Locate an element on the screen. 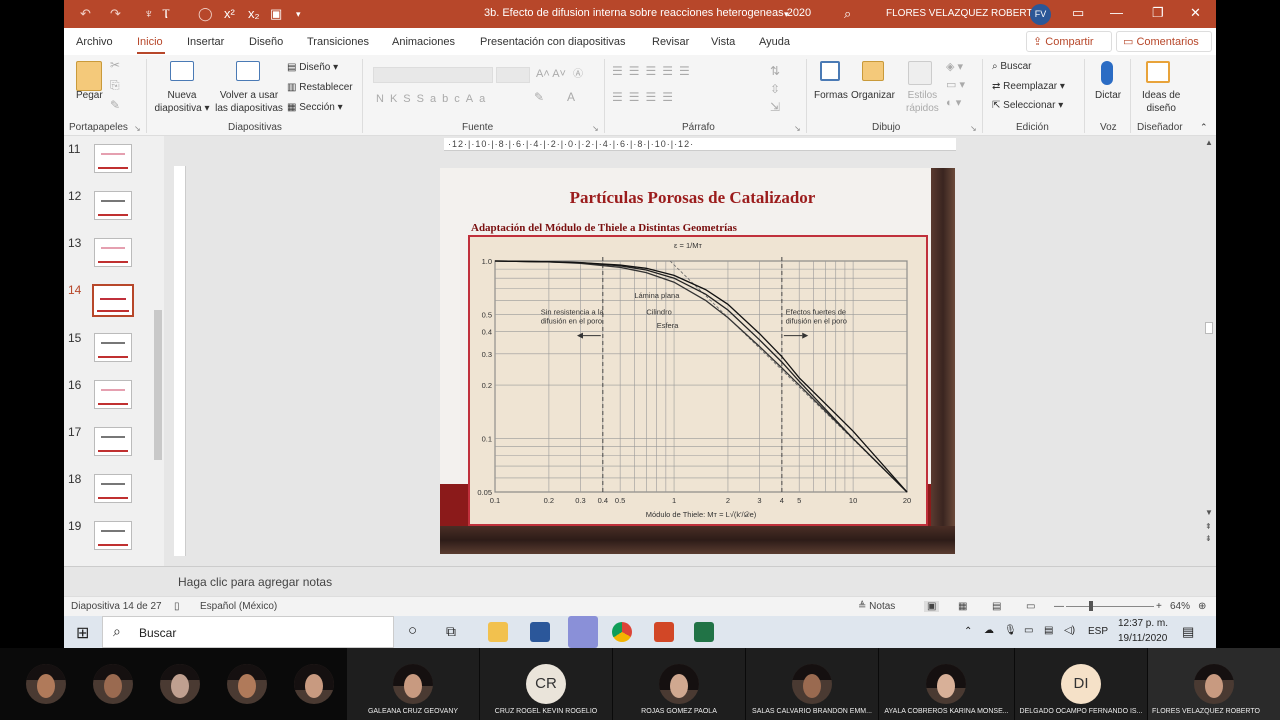  notes-pane: Haga clic para agregar notas is located at coordinates (640, 581).